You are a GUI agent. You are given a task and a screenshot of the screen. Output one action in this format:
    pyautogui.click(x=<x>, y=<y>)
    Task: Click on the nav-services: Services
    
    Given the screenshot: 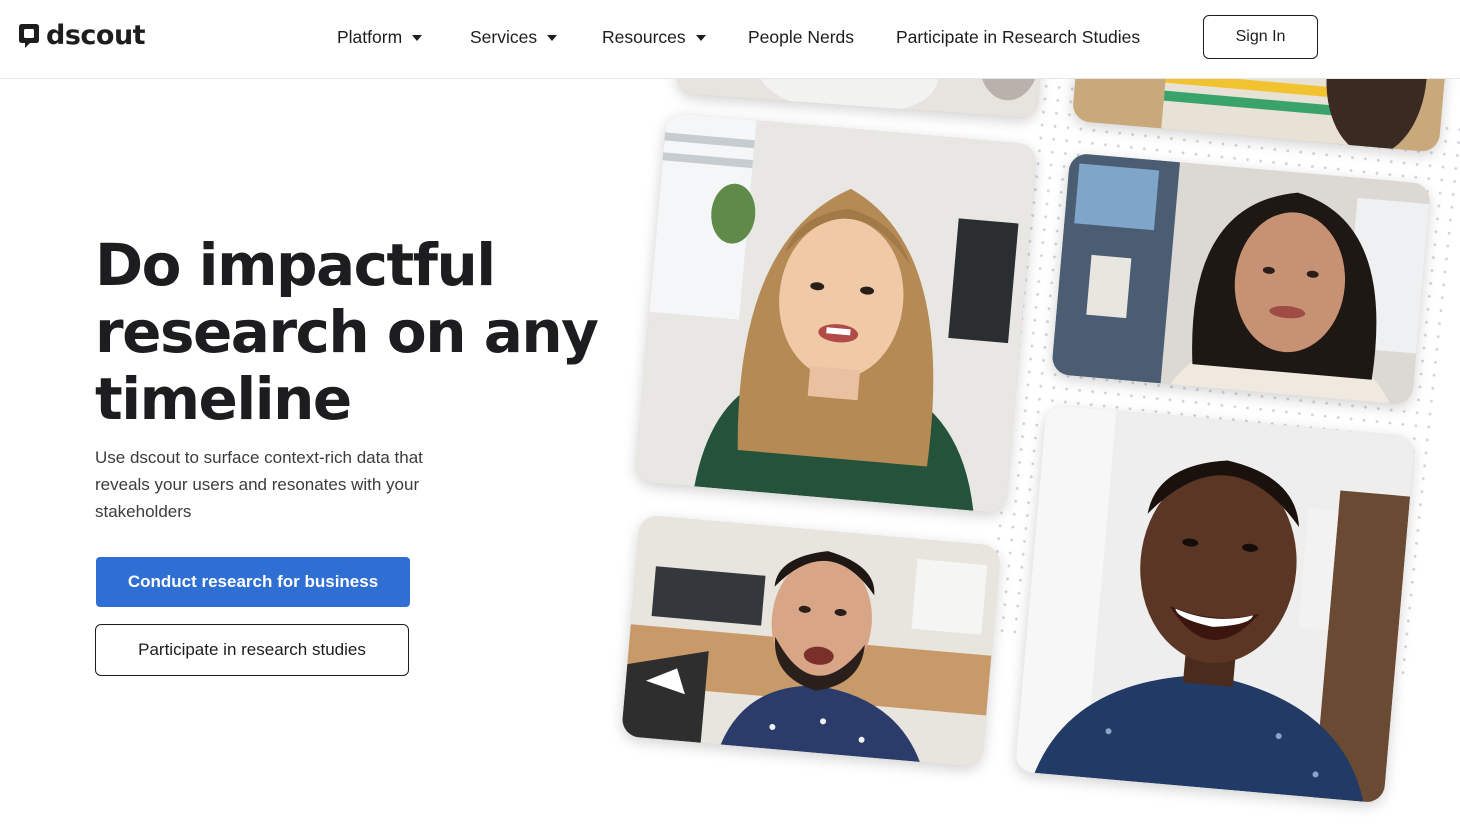 What is the action you would take?
    pyautogui.click(x=514, y=37)
    